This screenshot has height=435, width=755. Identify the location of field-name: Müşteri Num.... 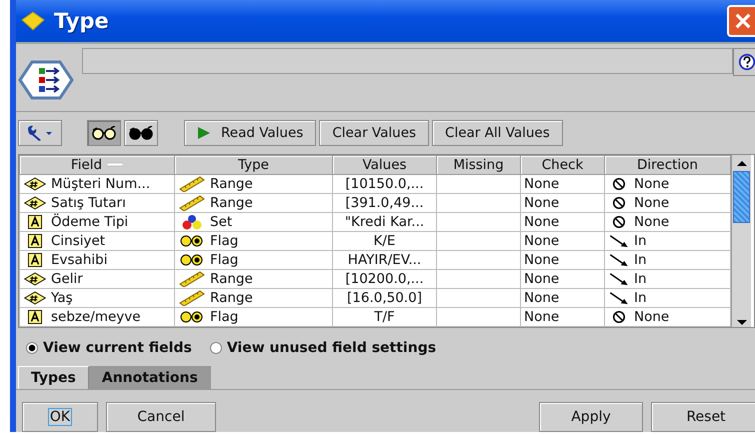
(100, 184).